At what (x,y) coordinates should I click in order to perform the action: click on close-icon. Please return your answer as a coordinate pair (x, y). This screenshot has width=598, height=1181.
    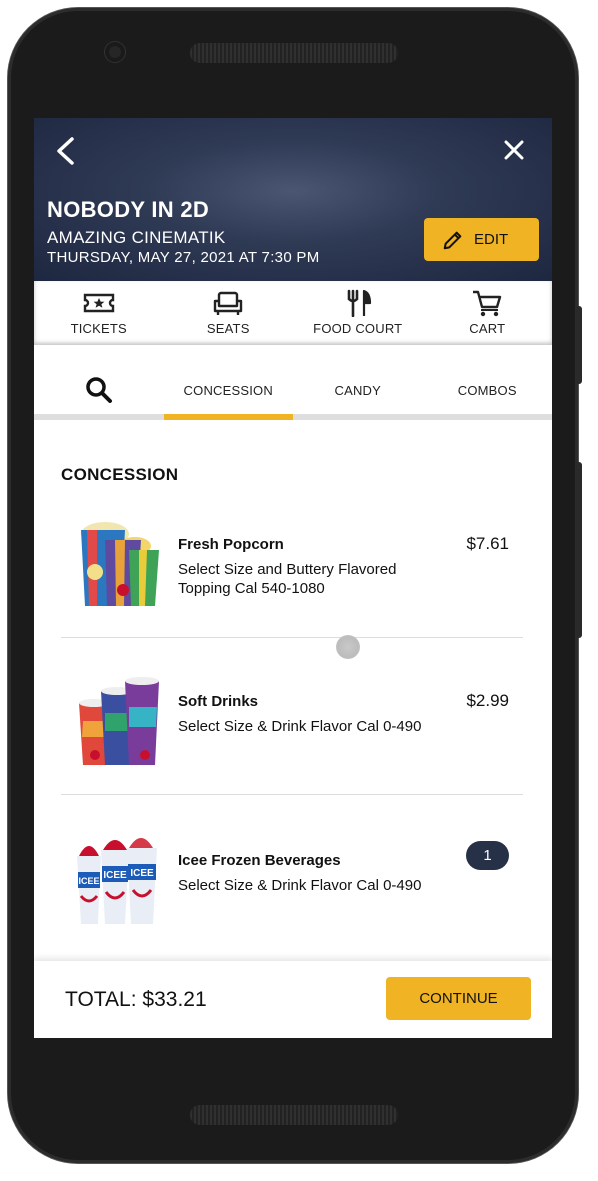
    Looking at the image, I should click on (514, 150).